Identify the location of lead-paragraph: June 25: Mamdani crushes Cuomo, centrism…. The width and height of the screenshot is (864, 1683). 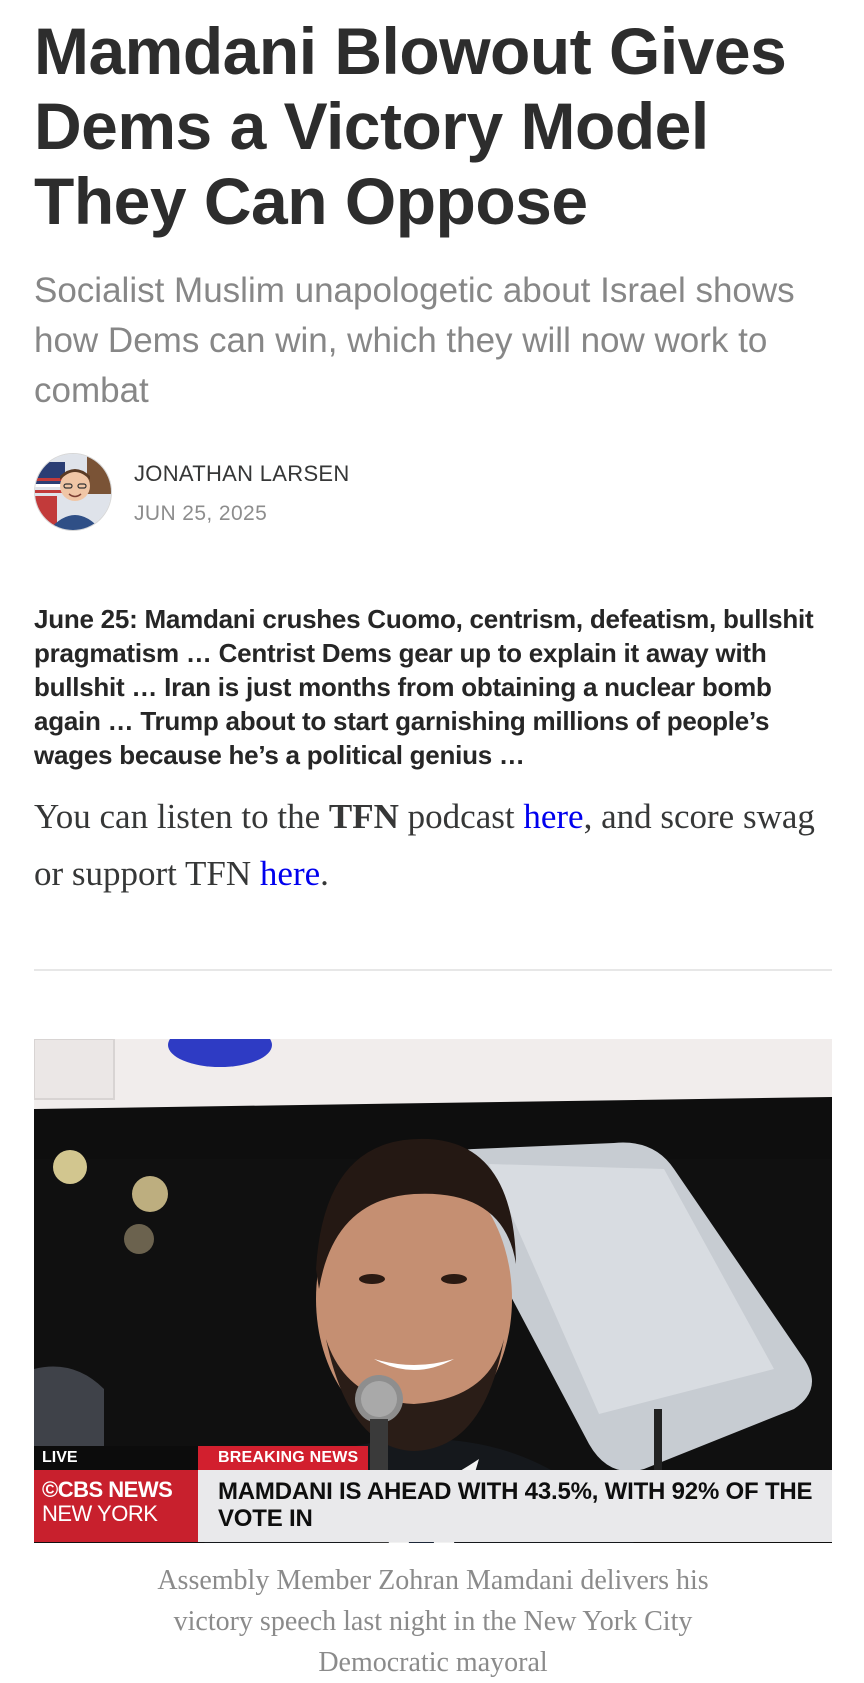
(424, 687).